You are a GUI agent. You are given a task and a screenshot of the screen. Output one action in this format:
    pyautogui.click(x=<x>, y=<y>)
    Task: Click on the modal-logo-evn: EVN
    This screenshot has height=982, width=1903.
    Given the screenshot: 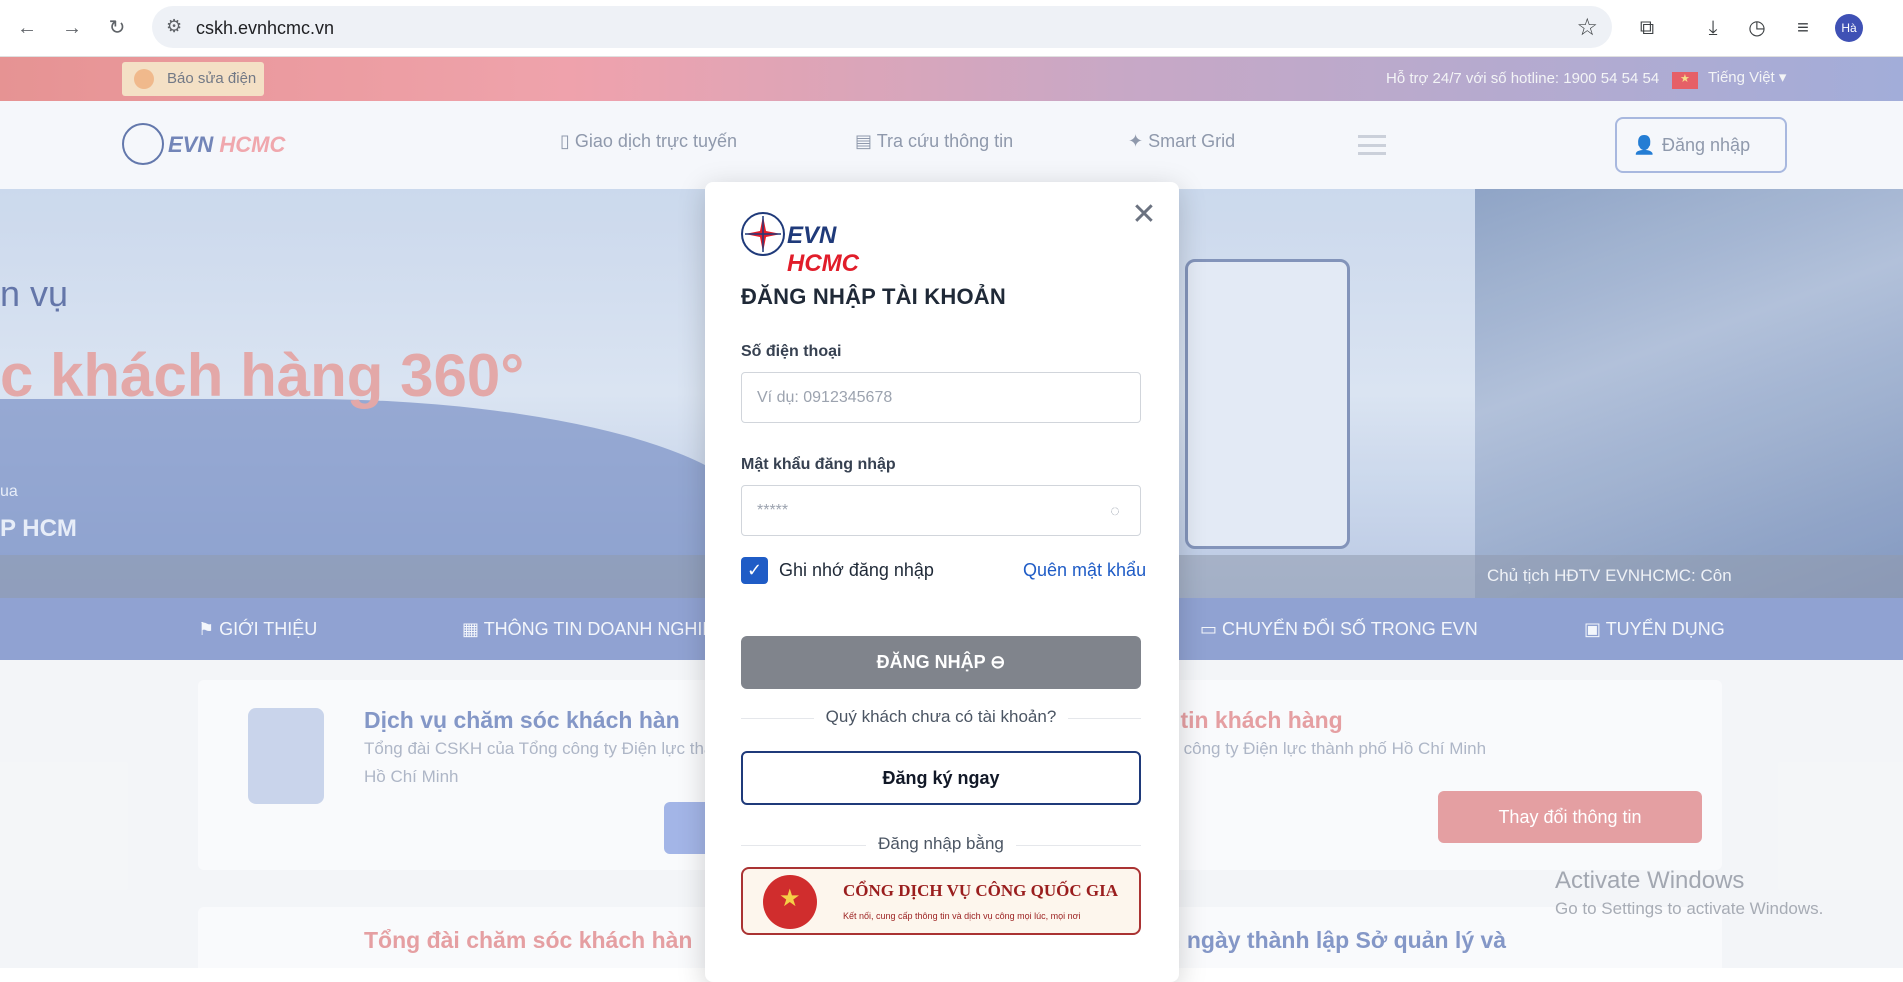 What is the action you would take?
    pyautogui.click(x=812, y=235)
    